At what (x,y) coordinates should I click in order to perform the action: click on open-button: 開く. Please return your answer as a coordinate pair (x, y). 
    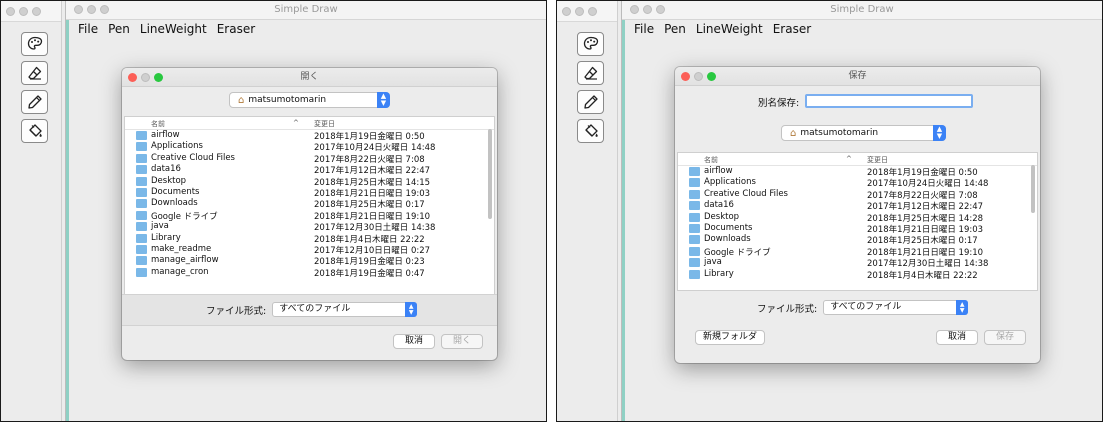
    Looking at the image, I should click on (462, 341).